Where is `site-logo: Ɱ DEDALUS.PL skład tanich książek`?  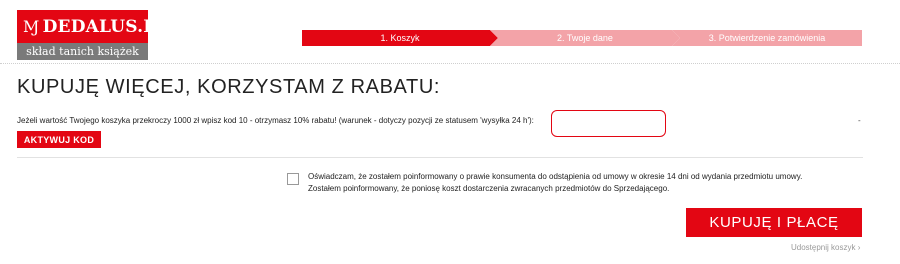 site-logo: Ɱ DEDALUS.PL skład tanich książek is located at coordinates (92, 35).